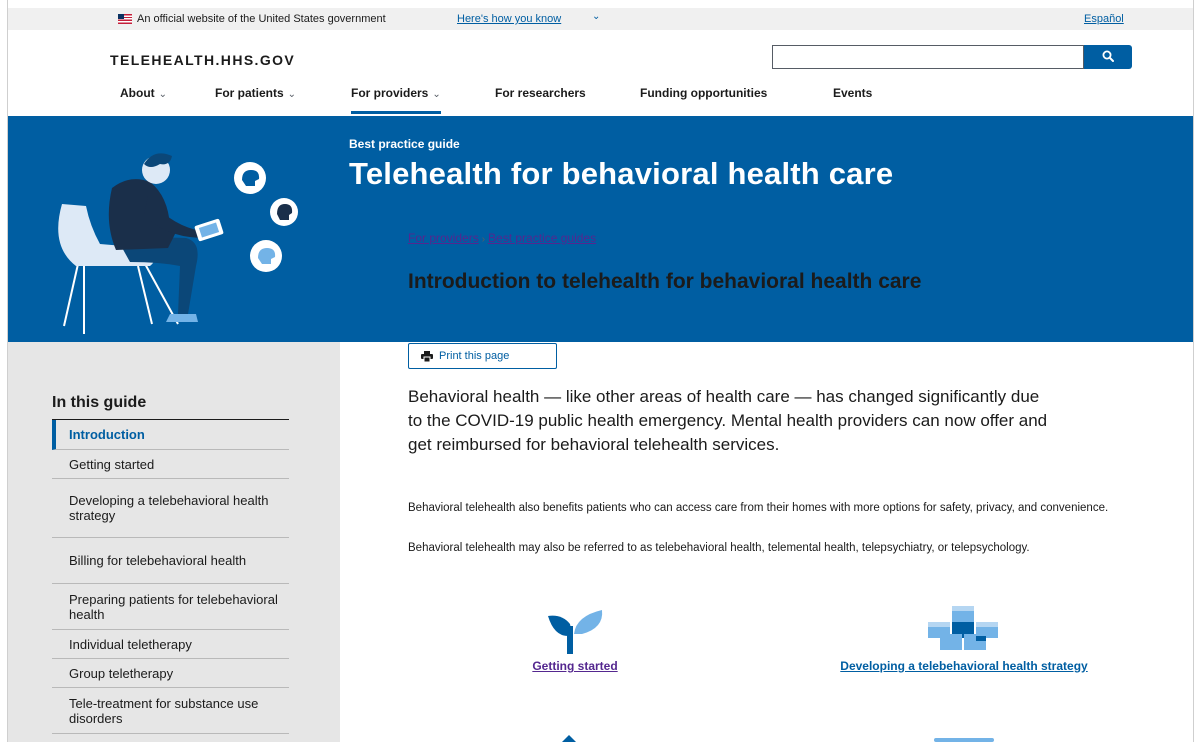 The image size is (1194, 742). I want to click on print-button: Print this page, so click(482, 356).